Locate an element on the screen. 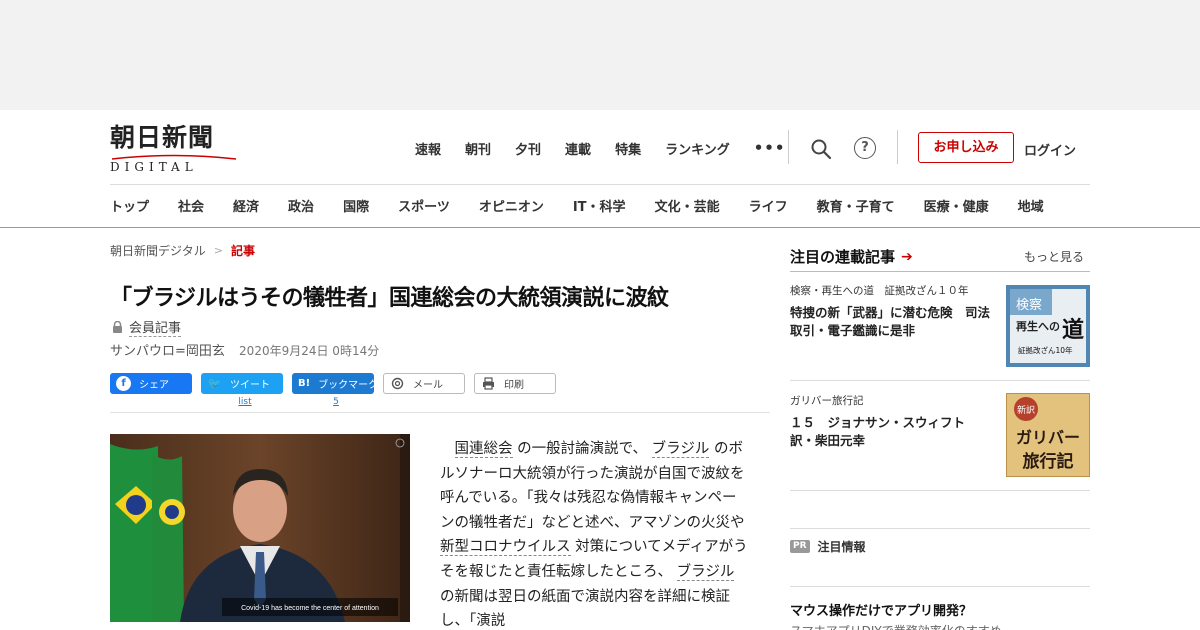 This screenshot has width=1200, height=630. series-thumbnail: 検察 再生への 道 証拠改ざん10年 is located at coordinates (1048, 326).